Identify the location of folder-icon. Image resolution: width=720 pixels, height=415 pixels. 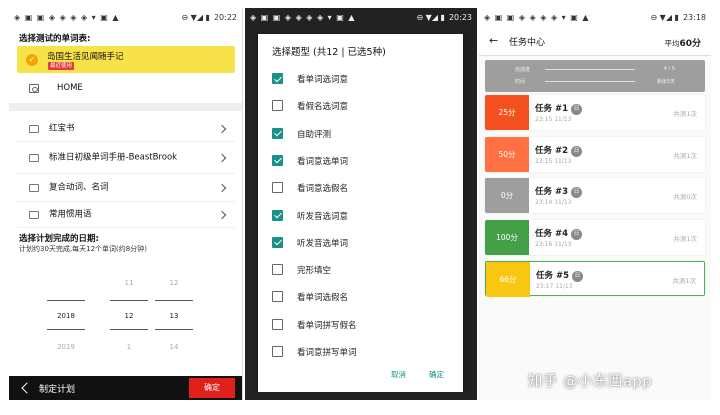
(34, 157).